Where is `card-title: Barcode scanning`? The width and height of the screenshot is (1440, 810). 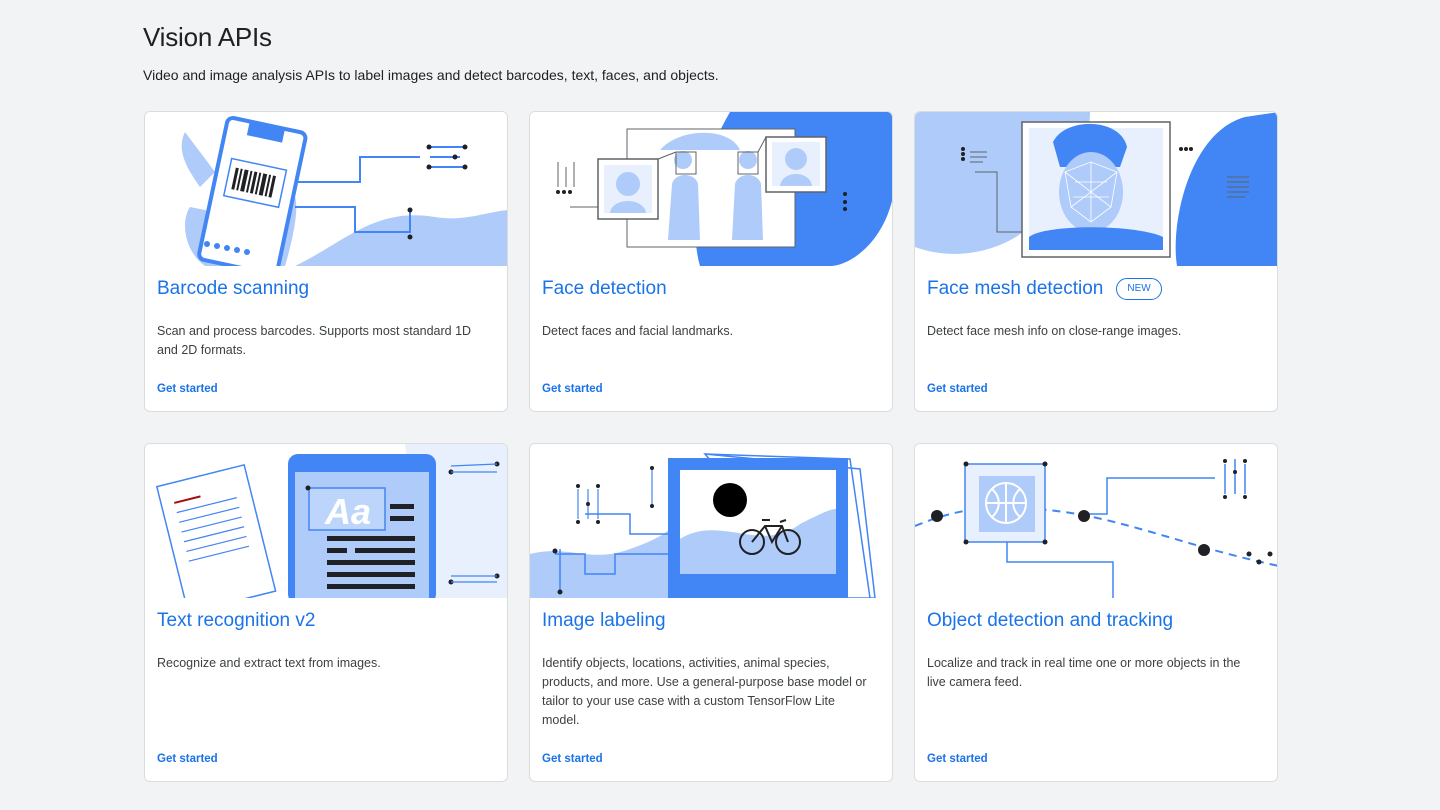
card-title: Barcode scanning is located at coordinates (233, 289).